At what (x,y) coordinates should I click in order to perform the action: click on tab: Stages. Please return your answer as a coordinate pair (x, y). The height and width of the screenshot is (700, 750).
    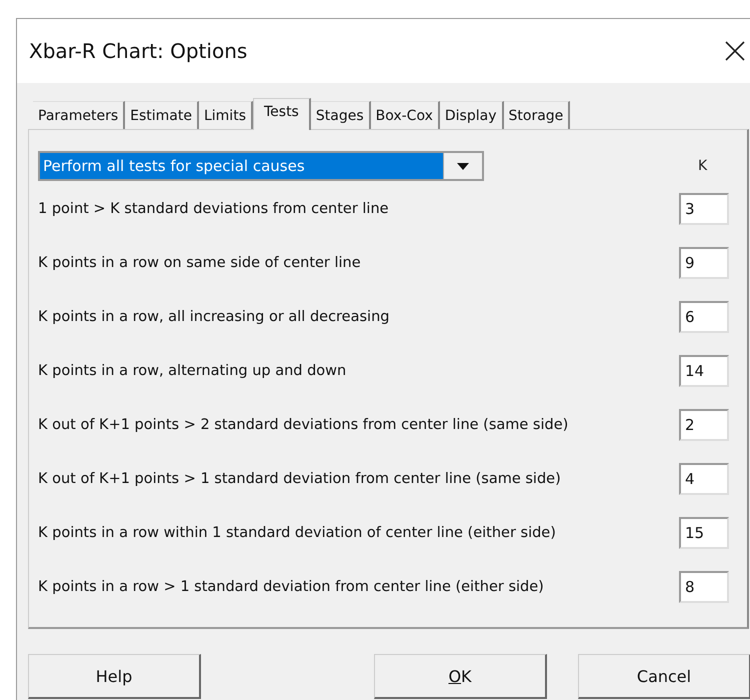
    Looking at the image, I should click on (340, 115).